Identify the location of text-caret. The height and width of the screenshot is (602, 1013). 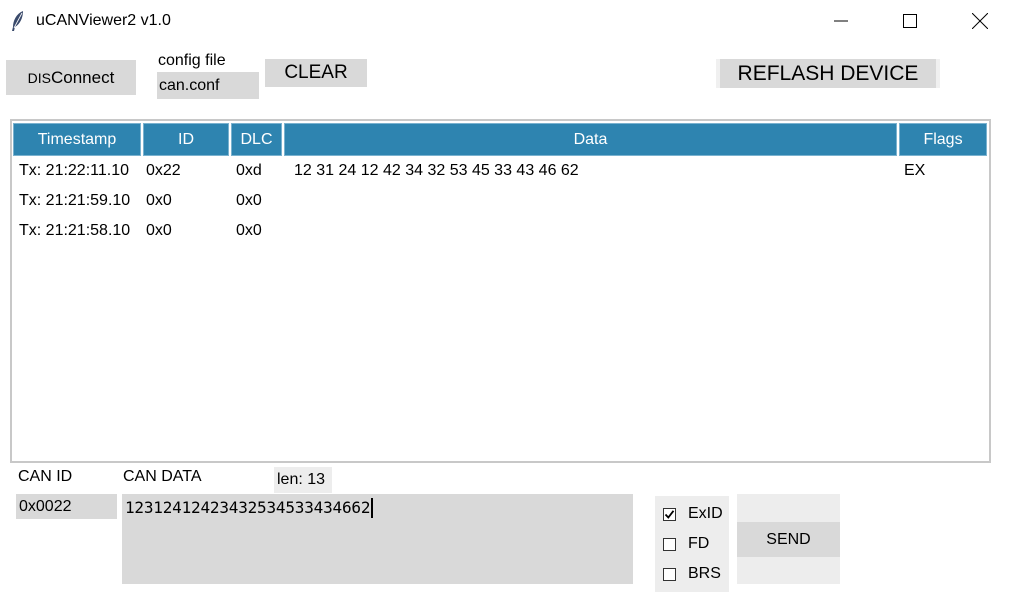
(372, 508).